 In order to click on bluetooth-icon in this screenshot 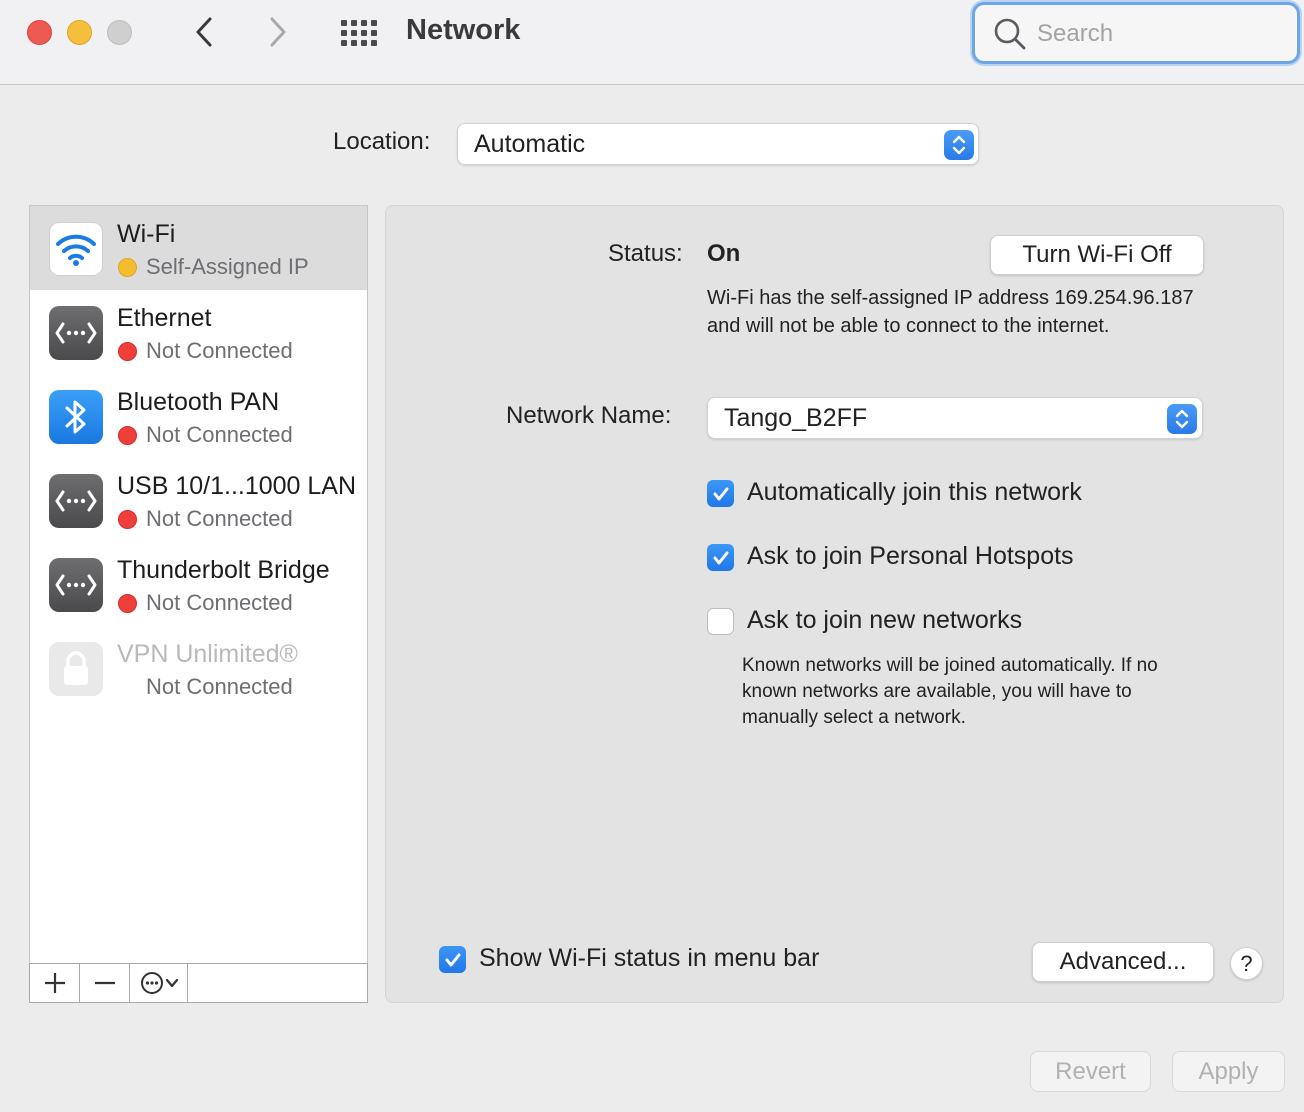, I will do `click(76, 417)`.